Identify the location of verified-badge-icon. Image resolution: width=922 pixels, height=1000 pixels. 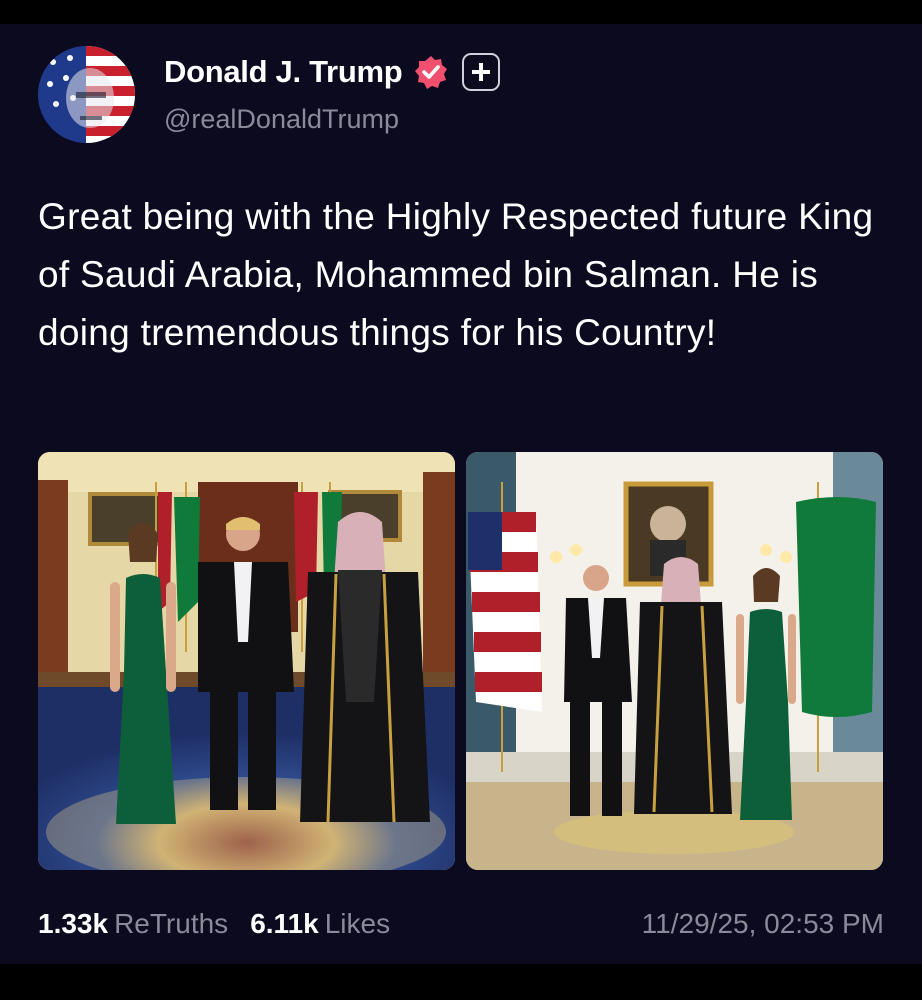
(431, 72).